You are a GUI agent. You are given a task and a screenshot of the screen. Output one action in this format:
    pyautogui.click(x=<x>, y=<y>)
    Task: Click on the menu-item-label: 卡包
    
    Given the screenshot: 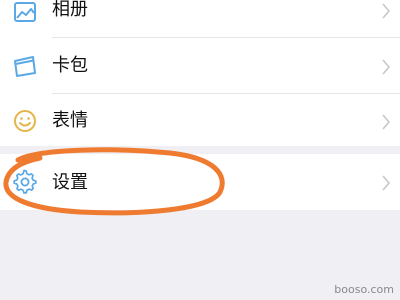 What is the action you would take?
    pyautogui.click(x=70, y=65)
    